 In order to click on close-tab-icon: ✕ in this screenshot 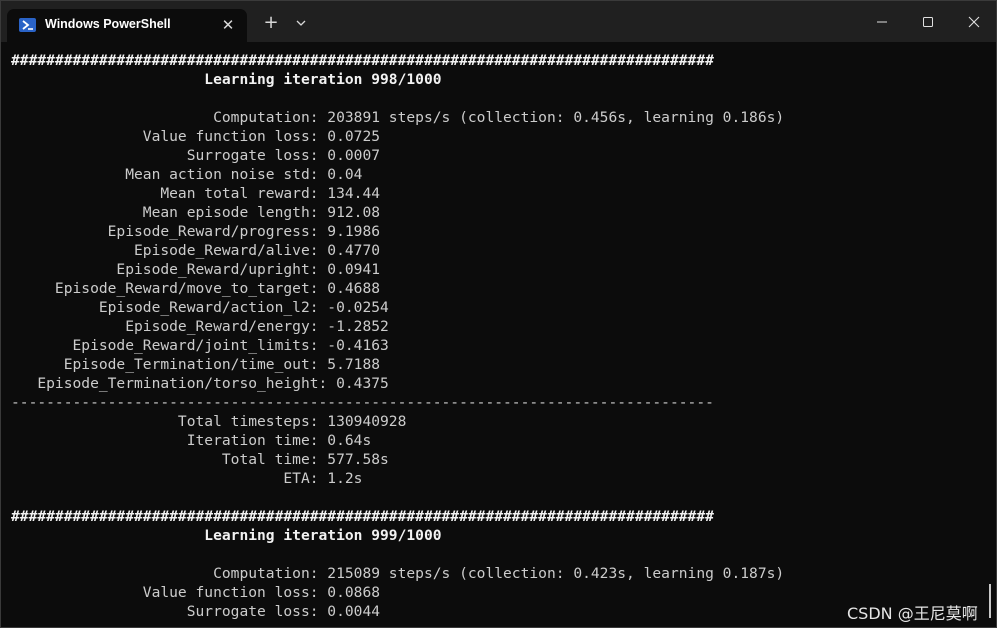, I will do `click(228, 25)`.